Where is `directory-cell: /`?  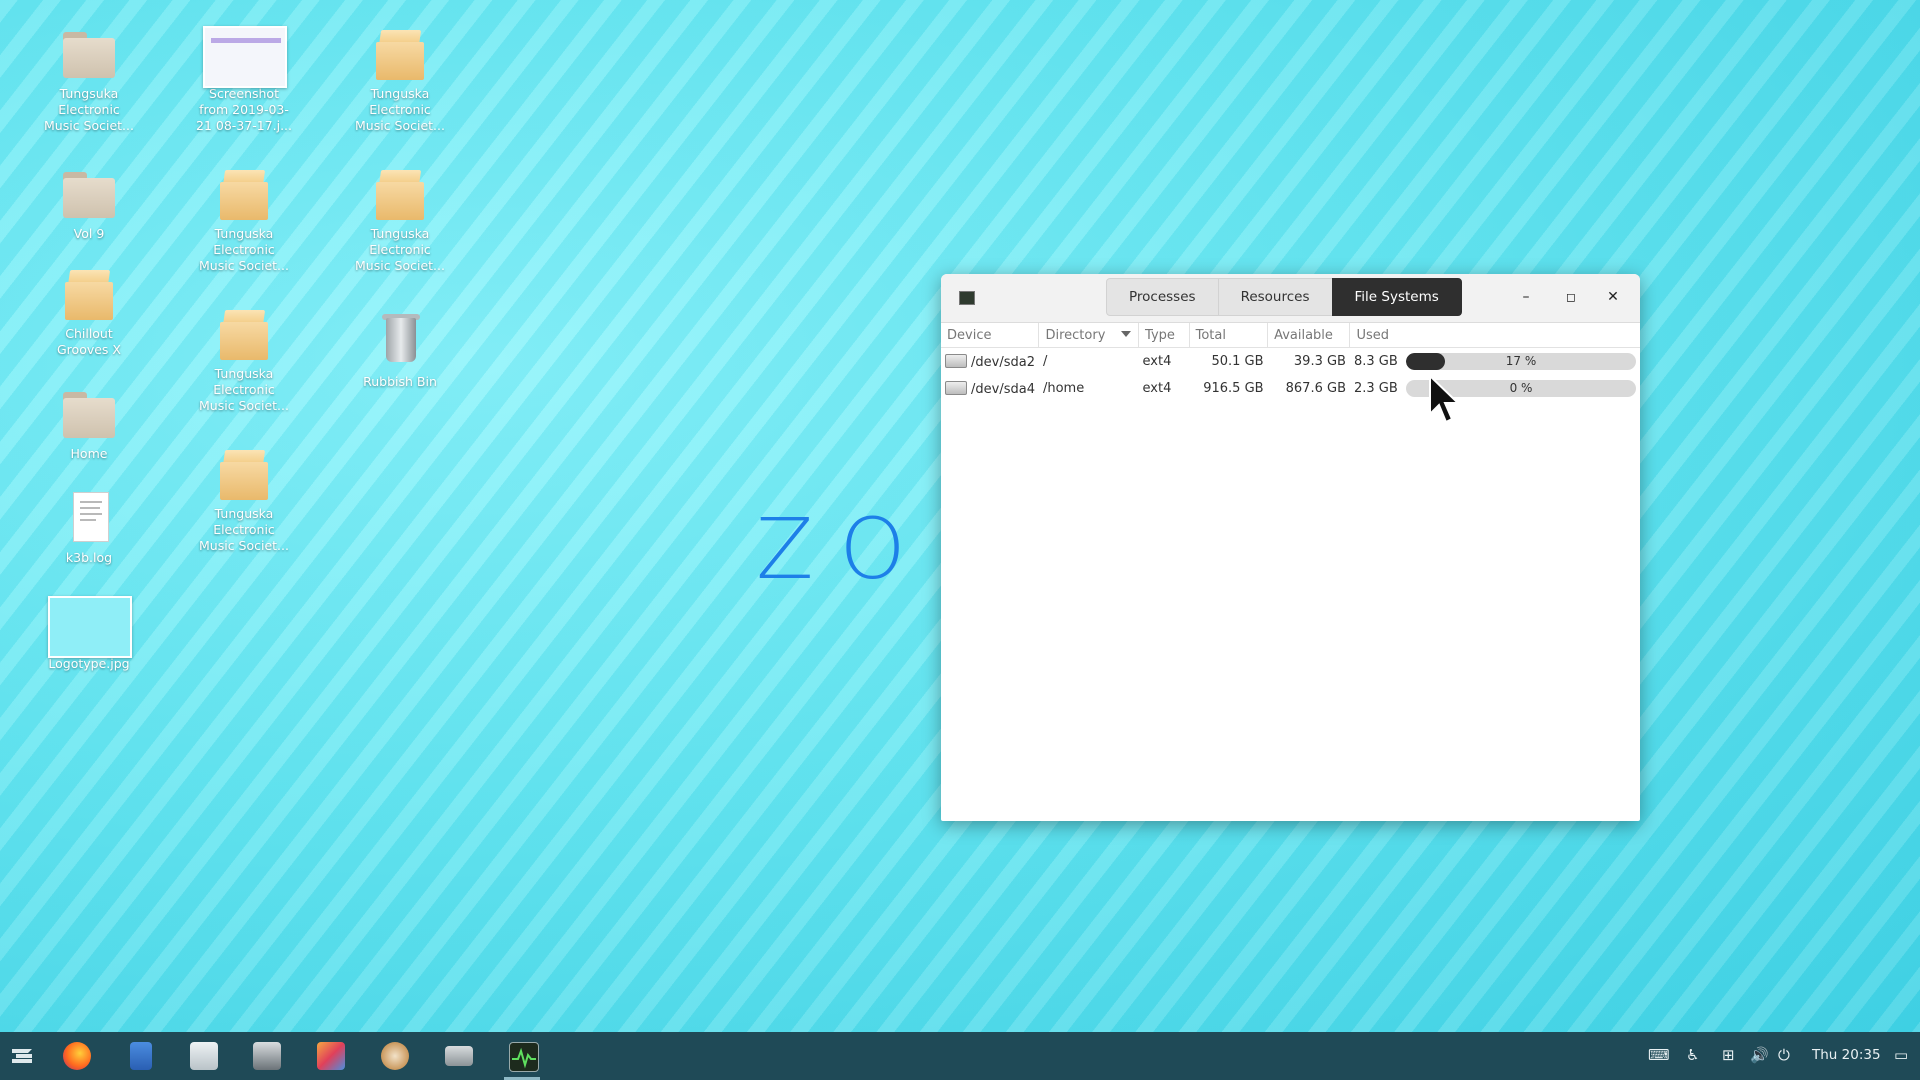
directory-cell: / is located at coordinates (1045, 361).